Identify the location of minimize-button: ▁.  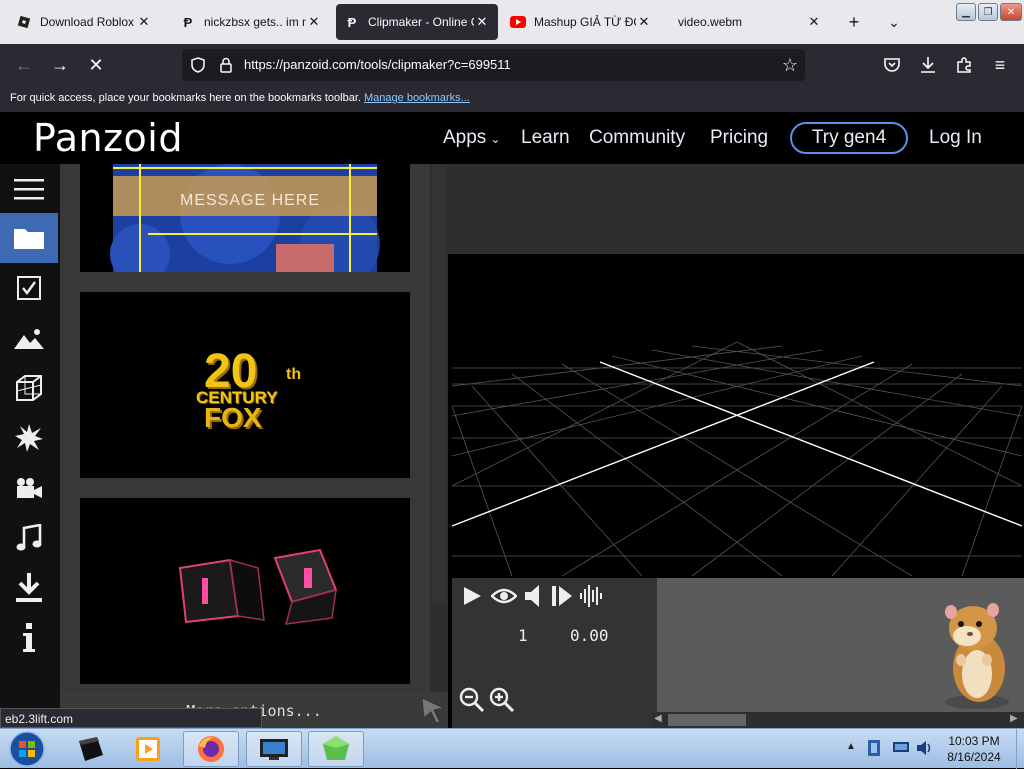
(966, 12).